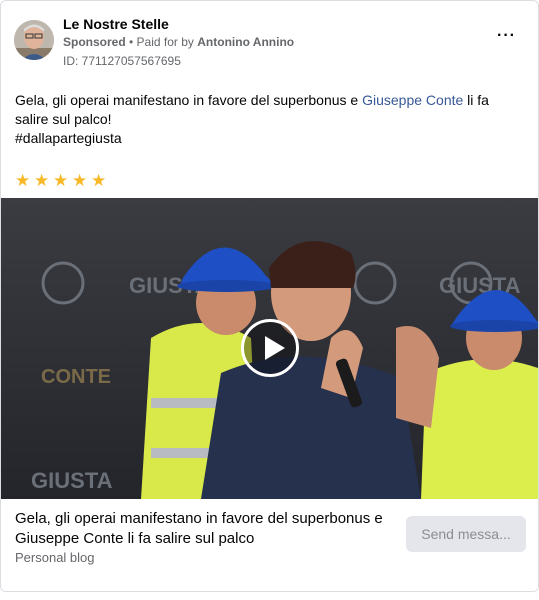  Describe the element at coordinates (506, 36) in the screenshot. I see `more-options-icon: ···` at that location.